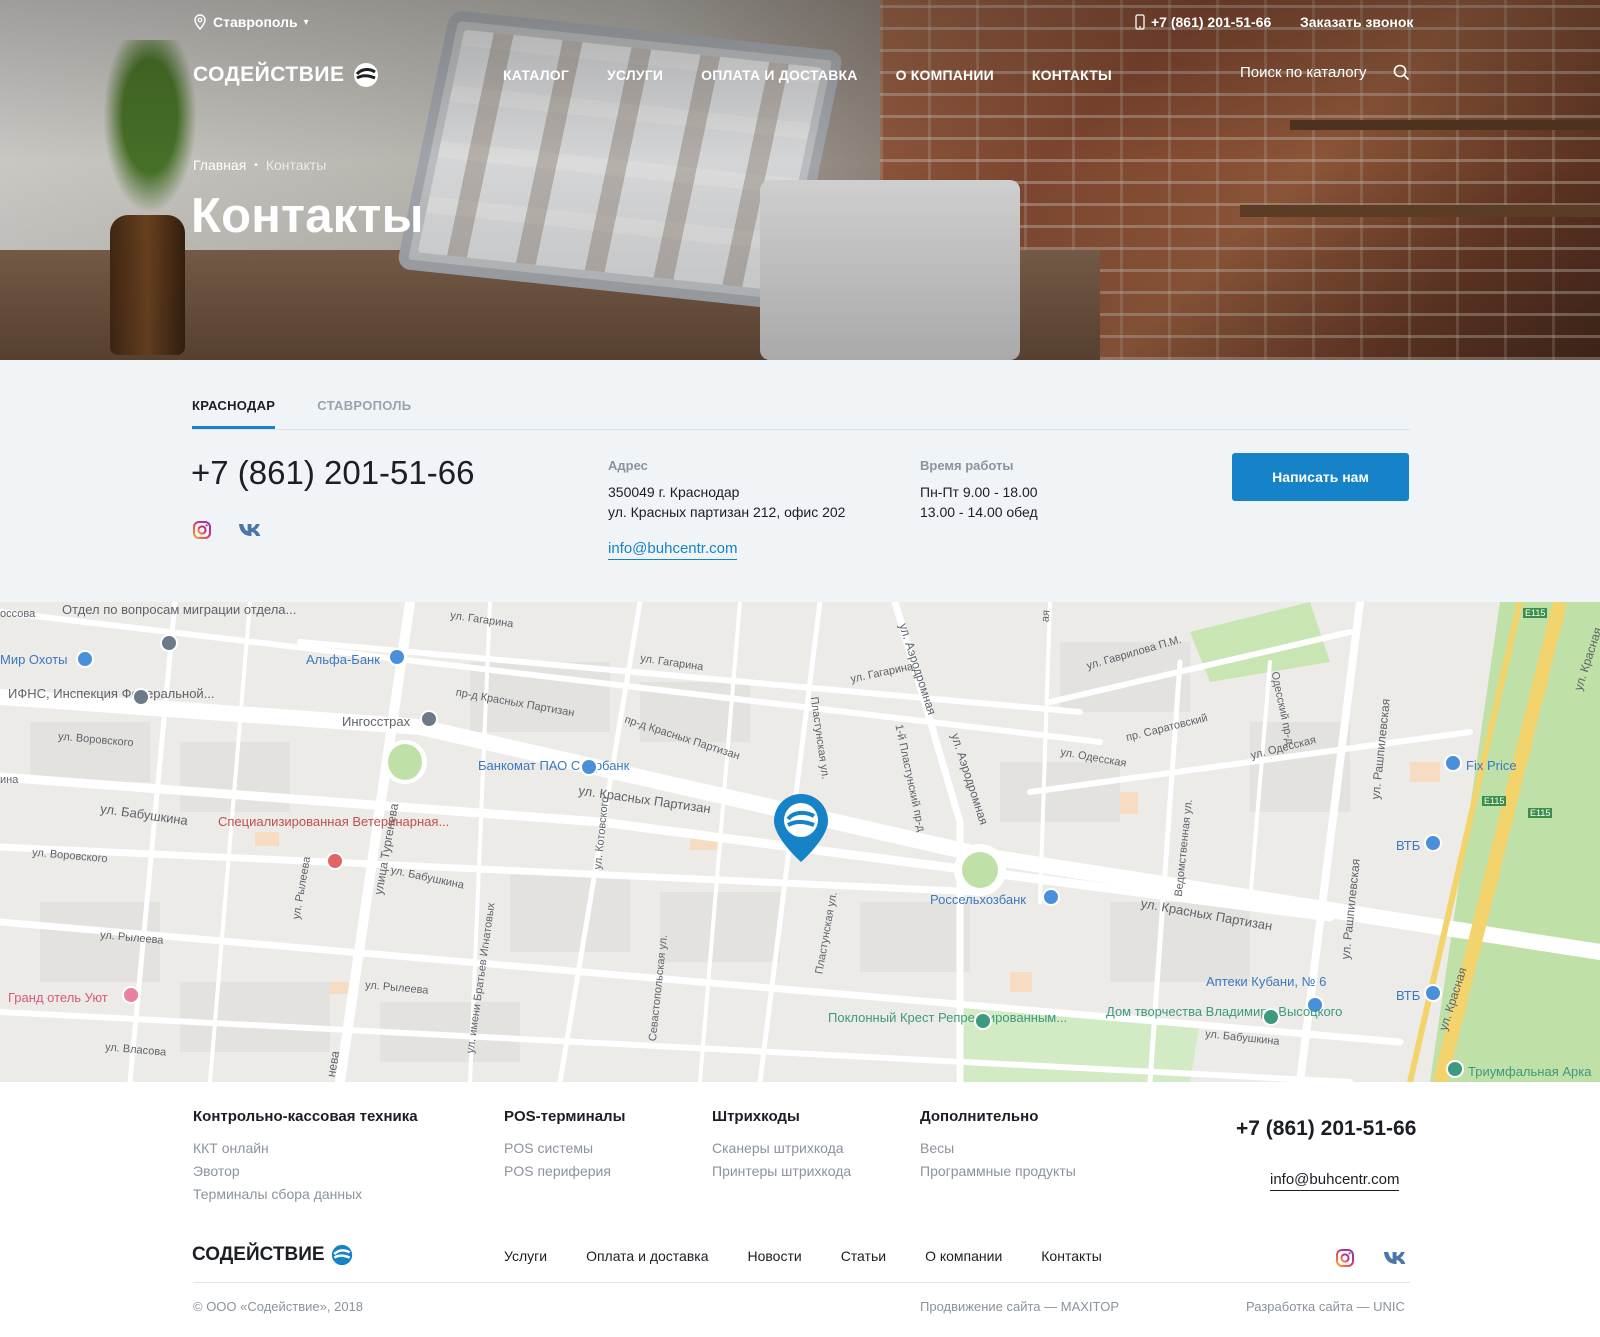  I want to click on footer-logo: СОДЕЙСТВИЕ, so click(272, 1255).